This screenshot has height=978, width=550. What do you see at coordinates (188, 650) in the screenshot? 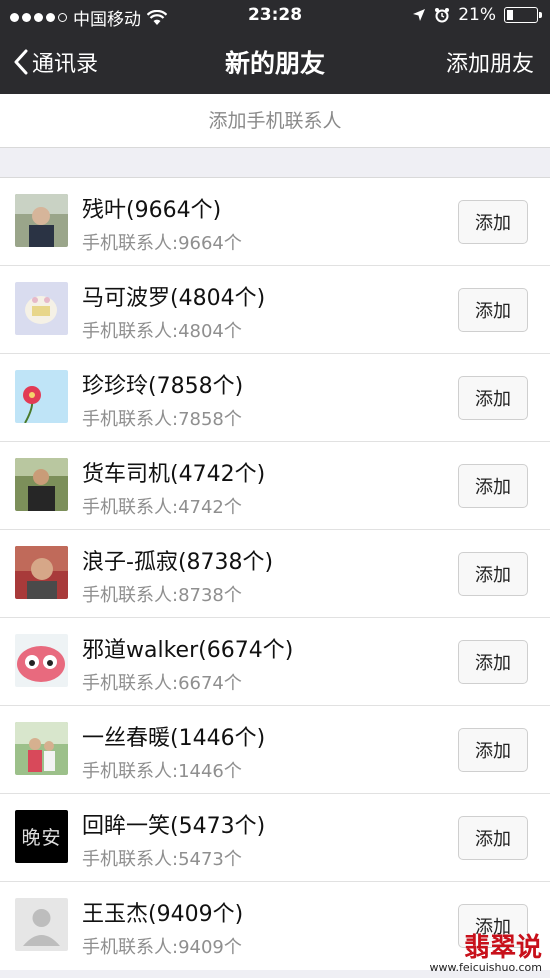
I see `contact-name: 邪道walker(6674个)` at bounding box center [188, 650].